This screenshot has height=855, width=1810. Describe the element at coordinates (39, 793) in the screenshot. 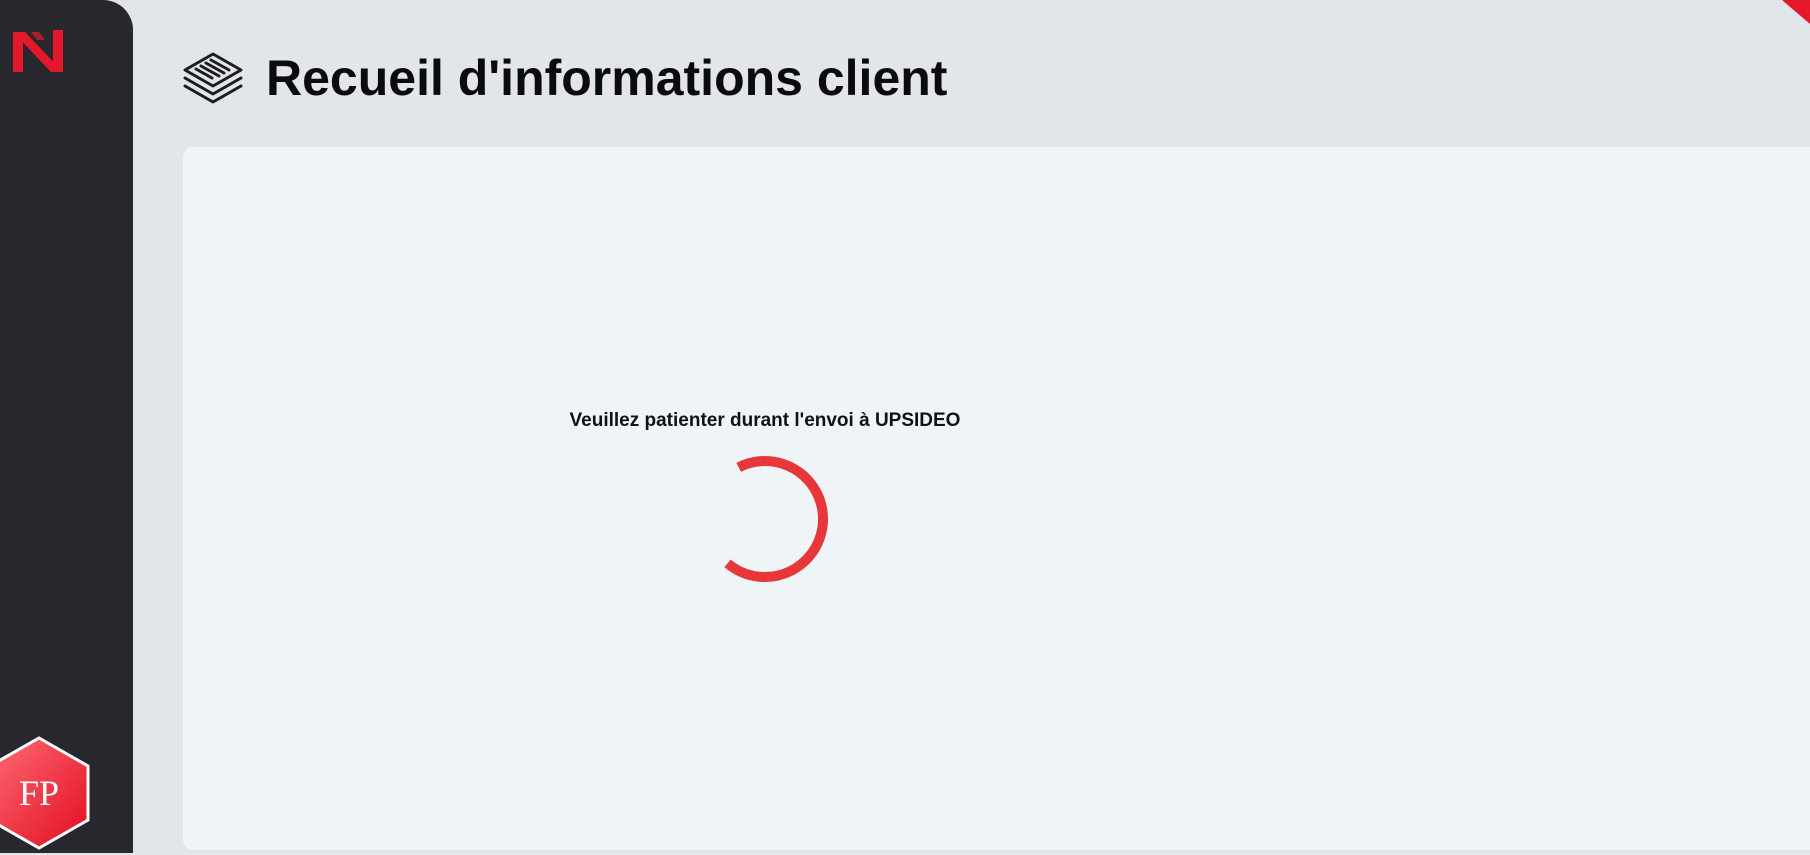

I see `avatar-initials: FP` at that location.